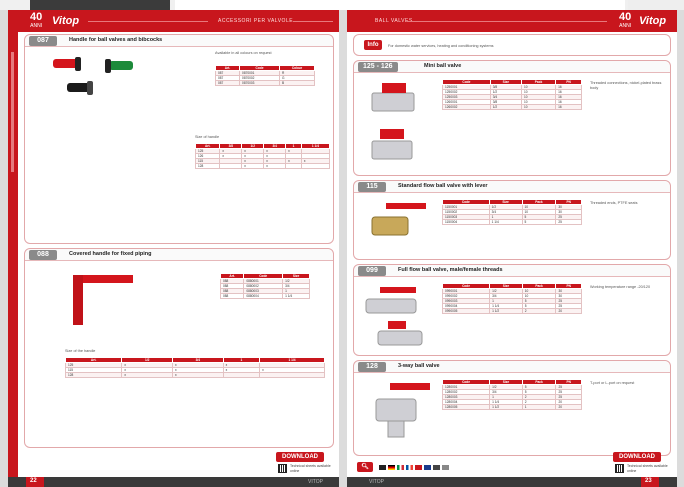 The height and width of the screenshot is (487, 684). What do you see at coordinates (207, 137) in the screenshot?
I see `table2-note: Size of handle` at bounding box center [207, 137].